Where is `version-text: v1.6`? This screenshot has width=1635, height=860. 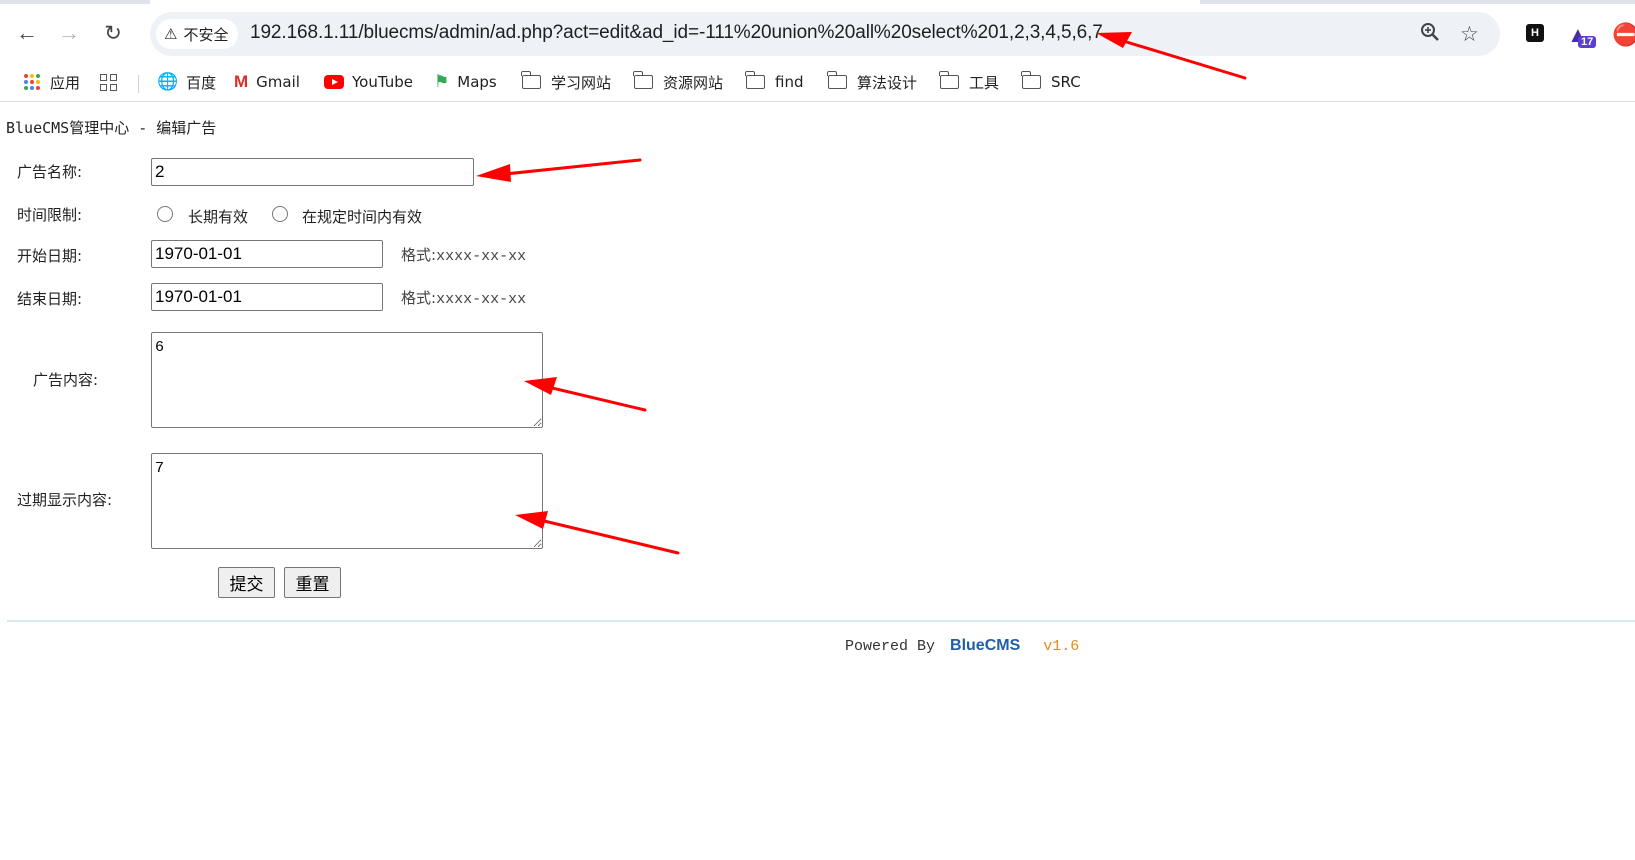 version-text: v1.6 is located at coordinates (1061, 646).